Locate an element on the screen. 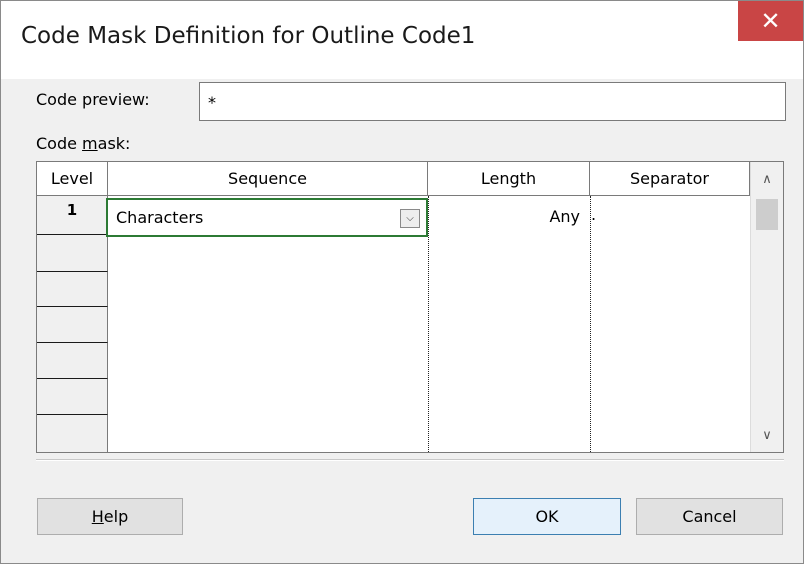 The image size is (804, 564). chevron-down-icon: ∨ is located at coordinates (767, 435).